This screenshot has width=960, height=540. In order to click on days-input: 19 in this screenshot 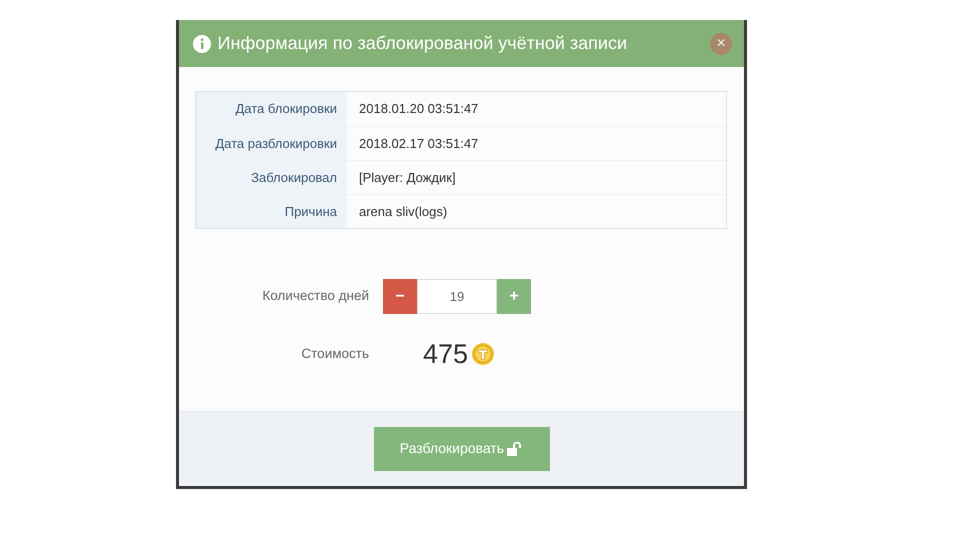, I will do `click(457, 296)`.